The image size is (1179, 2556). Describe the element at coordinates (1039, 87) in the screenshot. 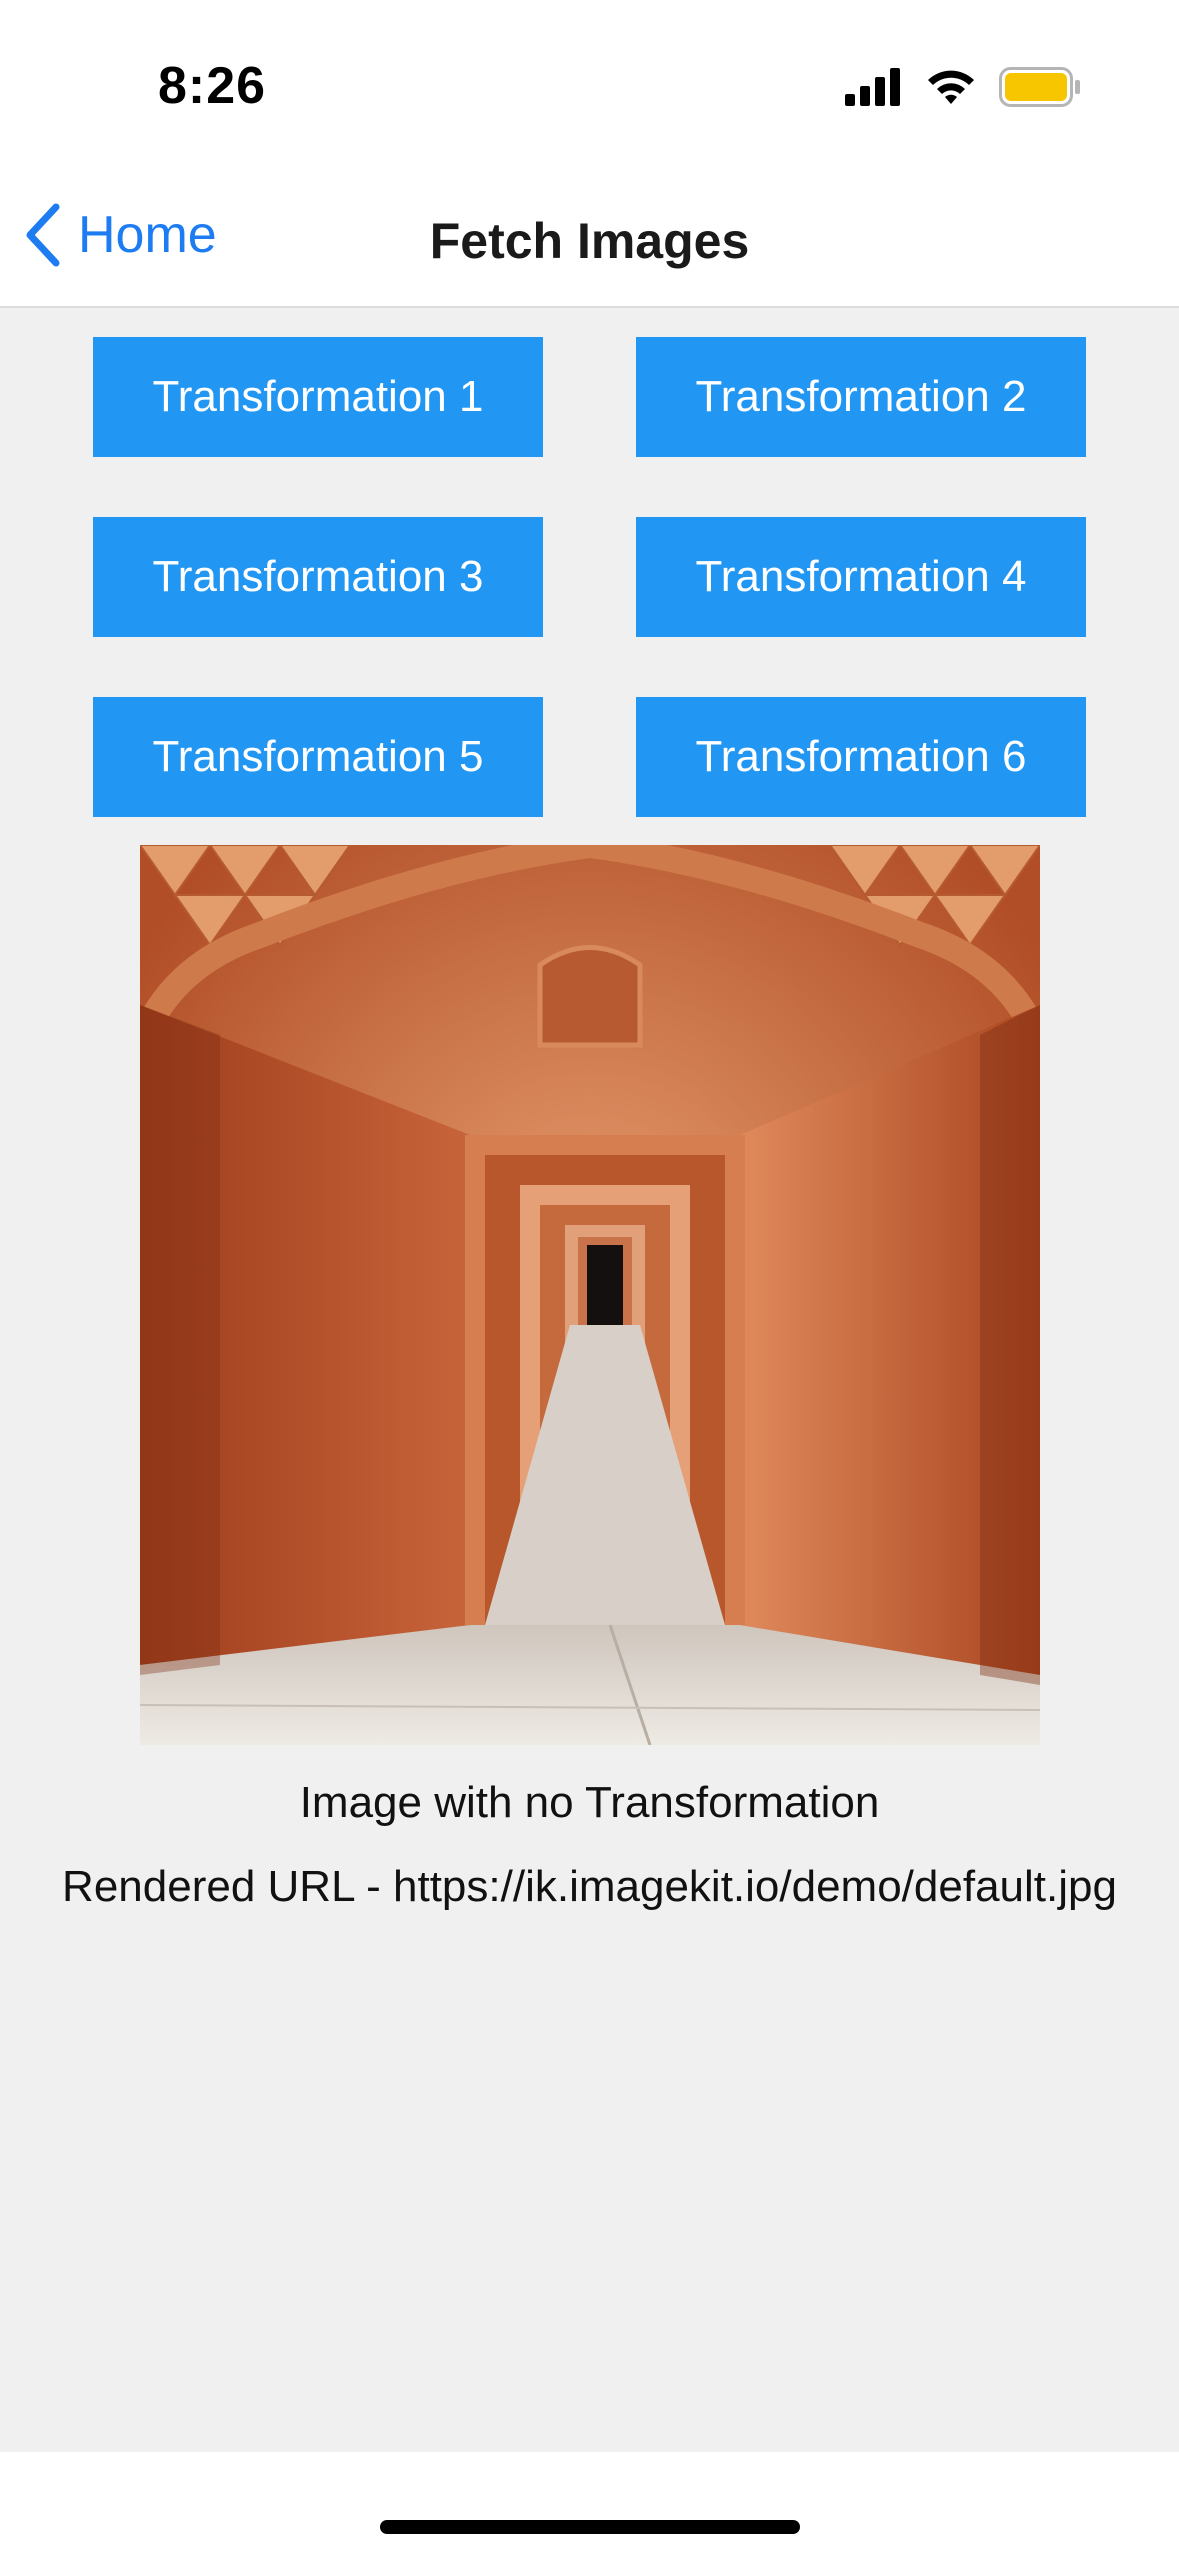

I see `battery-icon` at that location.